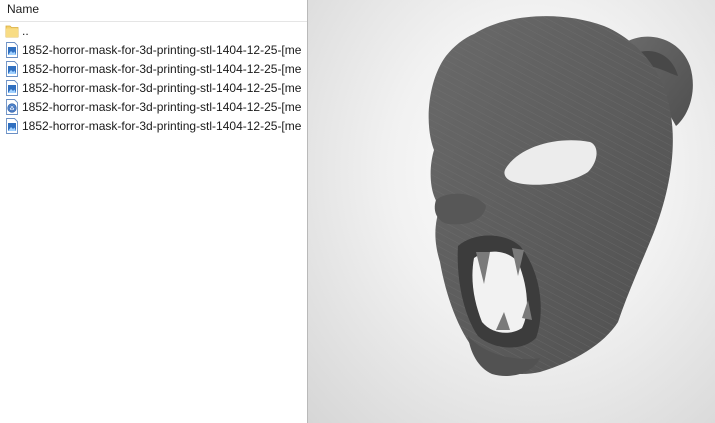 The image size is (715, 423). I want to click on 3d-model-file-icon, so click(12, 107).